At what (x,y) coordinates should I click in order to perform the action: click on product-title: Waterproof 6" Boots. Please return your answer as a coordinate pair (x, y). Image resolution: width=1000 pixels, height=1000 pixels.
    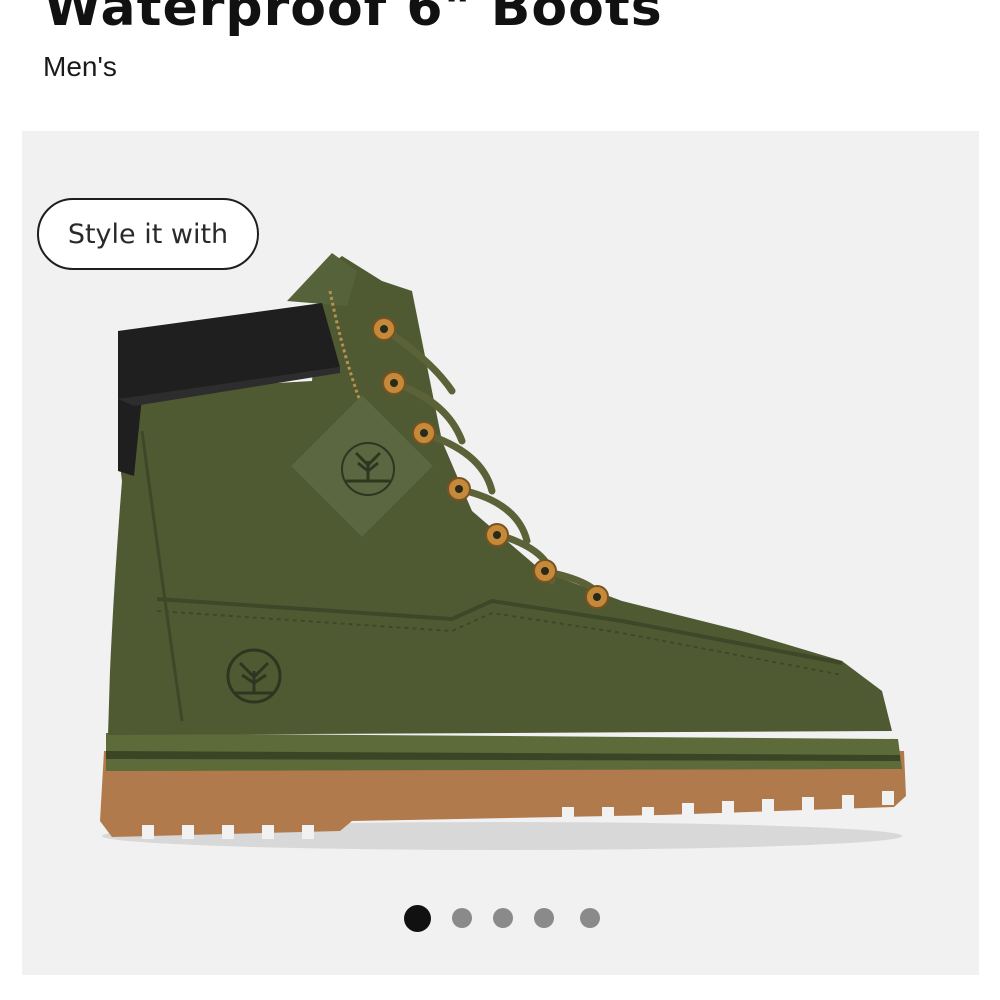
    Looking at the image, I should click on (353, 19).